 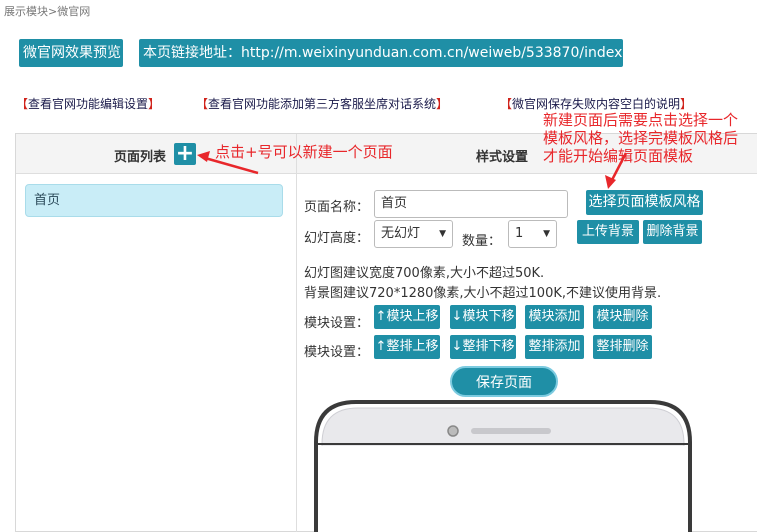 What do you see at coordinates (407, 347) in the screenshot?
I see `row-move-up-button: ↑整排上移` at bounding box center [407, 347].